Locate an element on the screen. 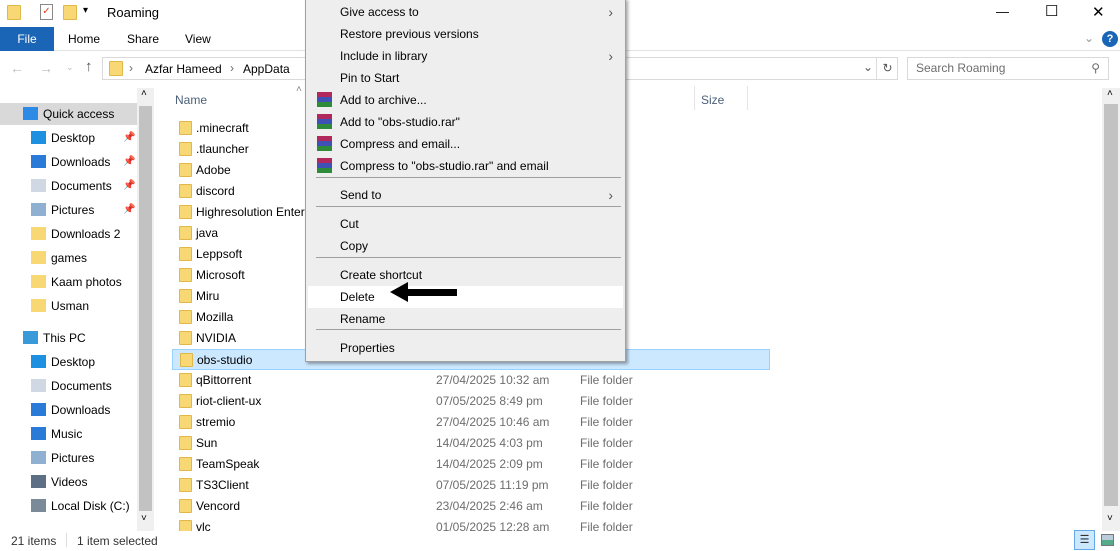  date-modified: 14/04/2025 2:09 pm is located at coordinates (489, 464).